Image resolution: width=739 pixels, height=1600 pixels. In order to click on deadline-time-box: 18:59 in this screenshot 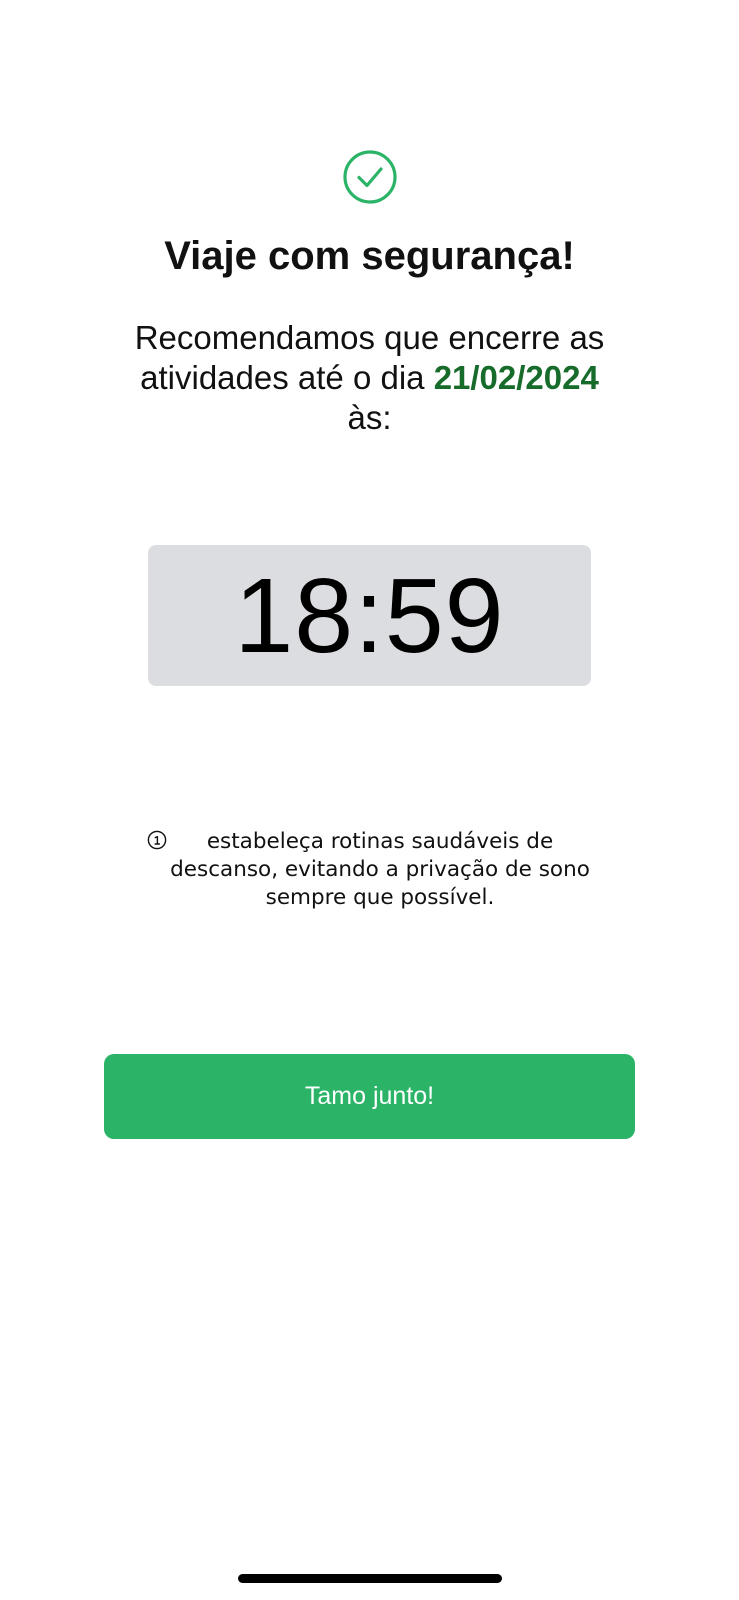, I will do `click(369, 615)`.